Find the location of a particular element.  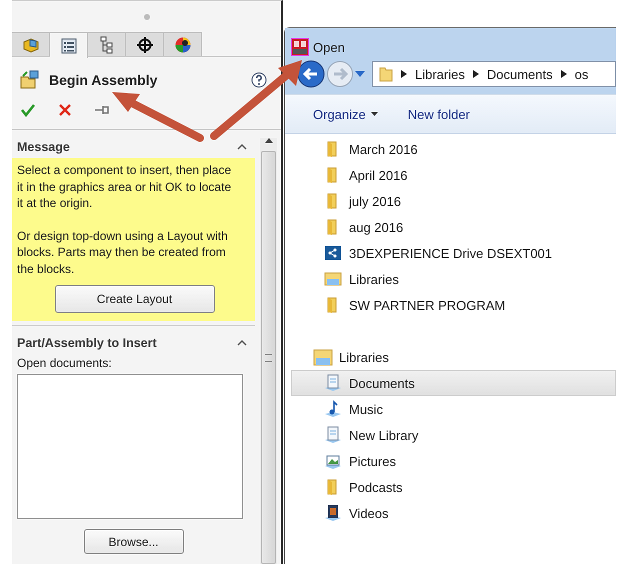

help-icon is located at coordinates (259, 80).